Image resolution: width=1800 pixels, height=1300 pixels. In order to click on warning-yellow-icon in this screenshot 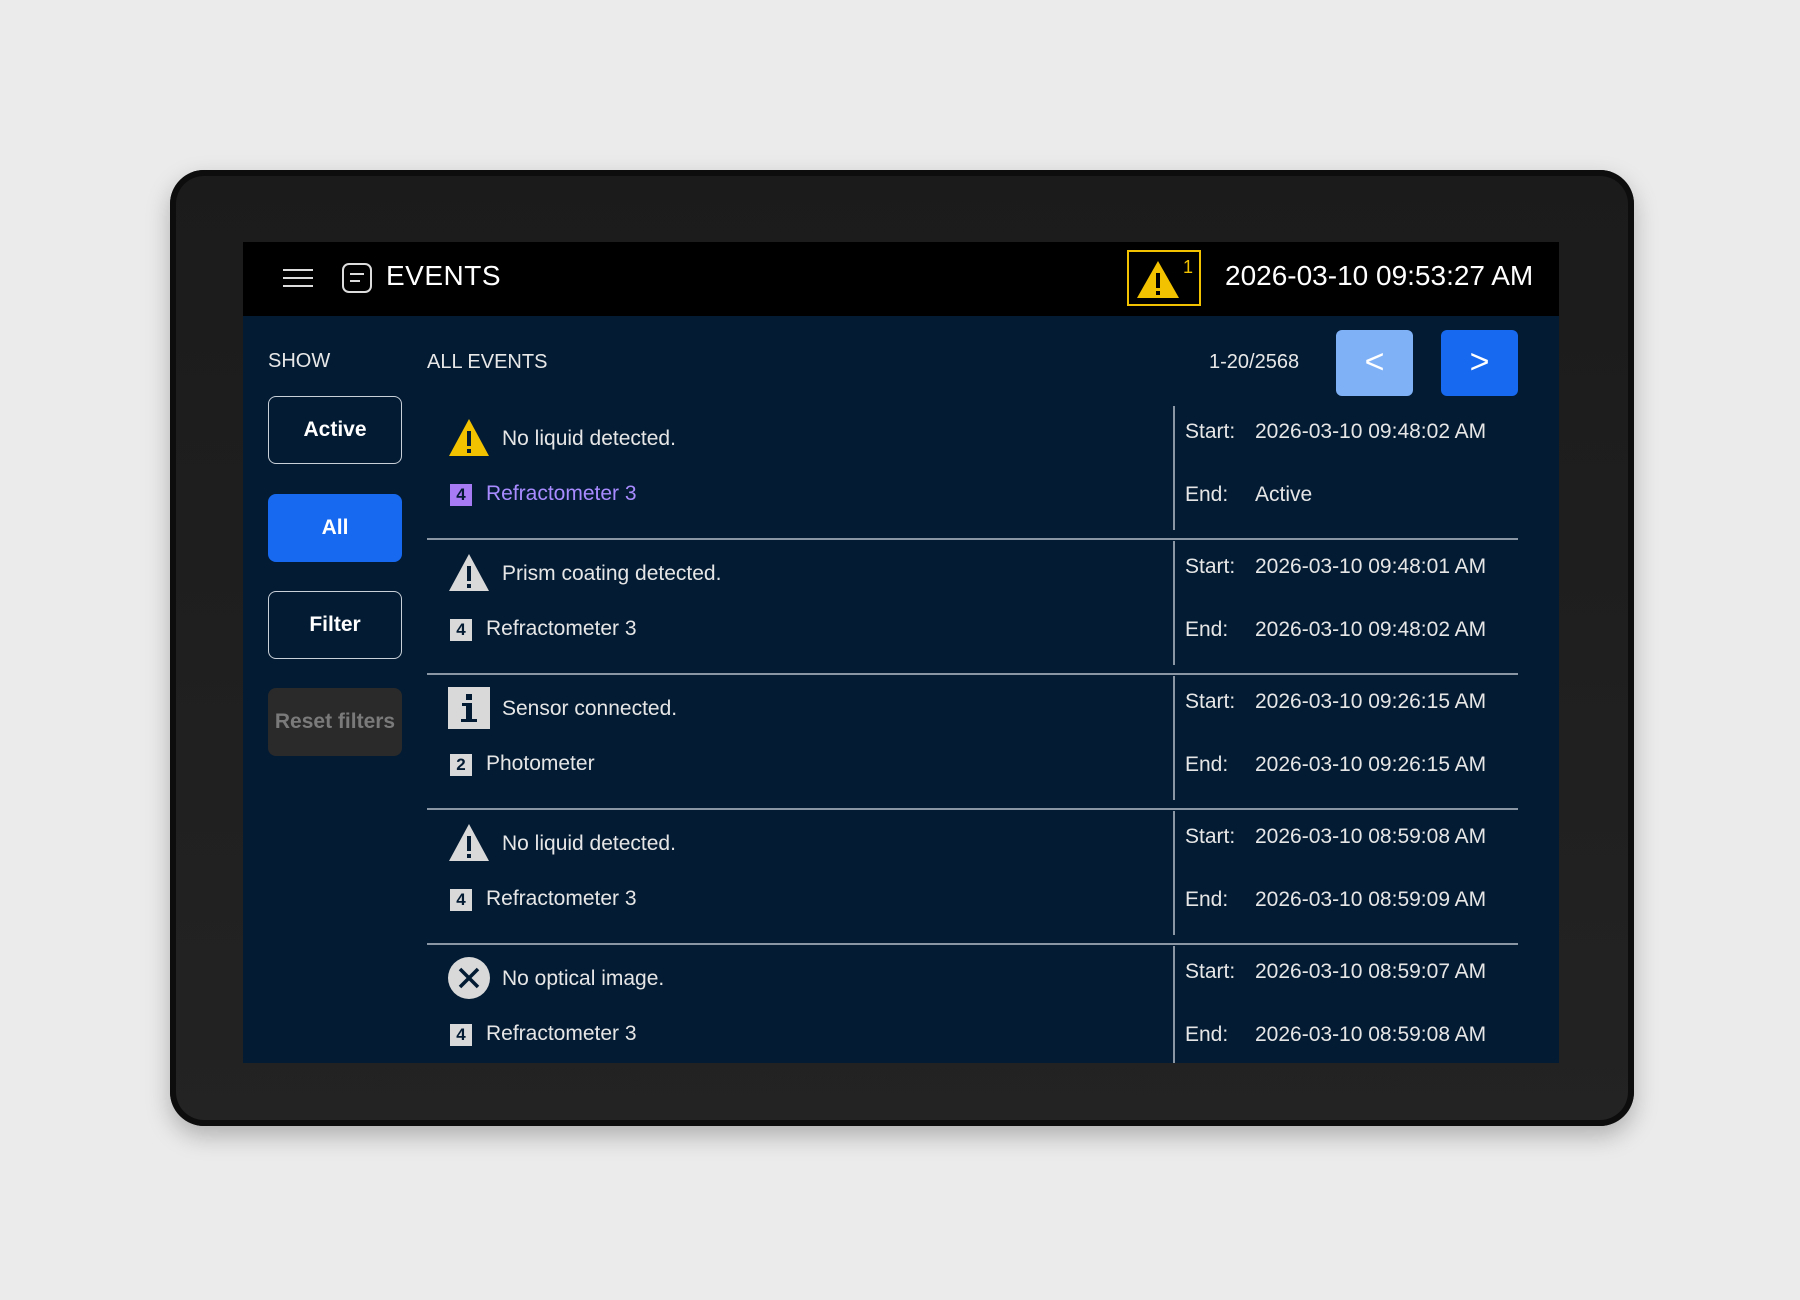, I will do `click(469, 437)`.